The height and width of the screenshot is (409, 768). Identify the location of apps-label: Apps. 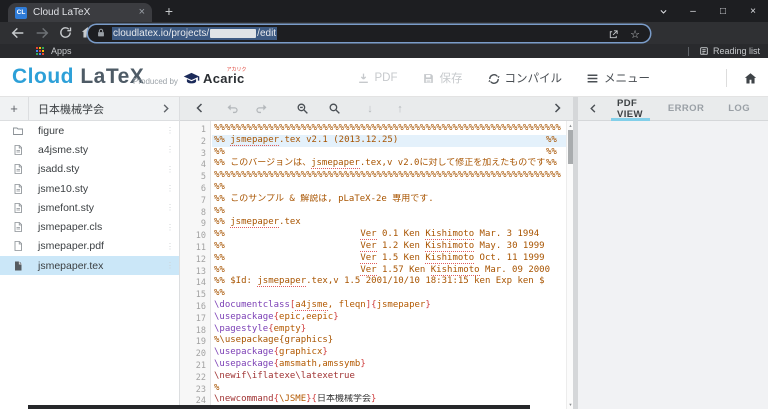
(61, 51).